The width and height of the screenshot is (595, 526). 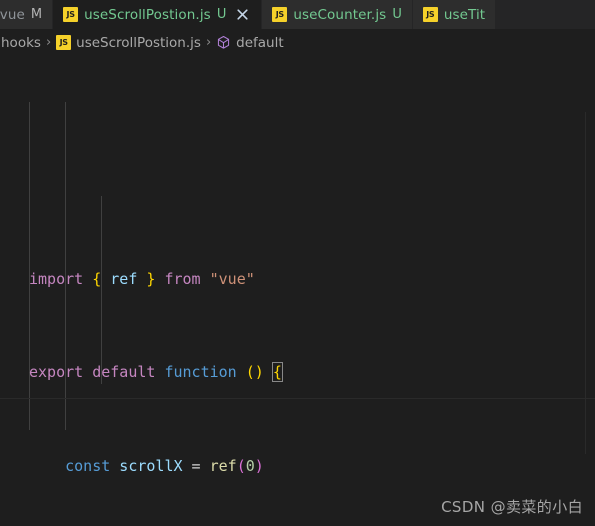 I want to click on tab-label: useCounter.js, so click(x=340, y=14).